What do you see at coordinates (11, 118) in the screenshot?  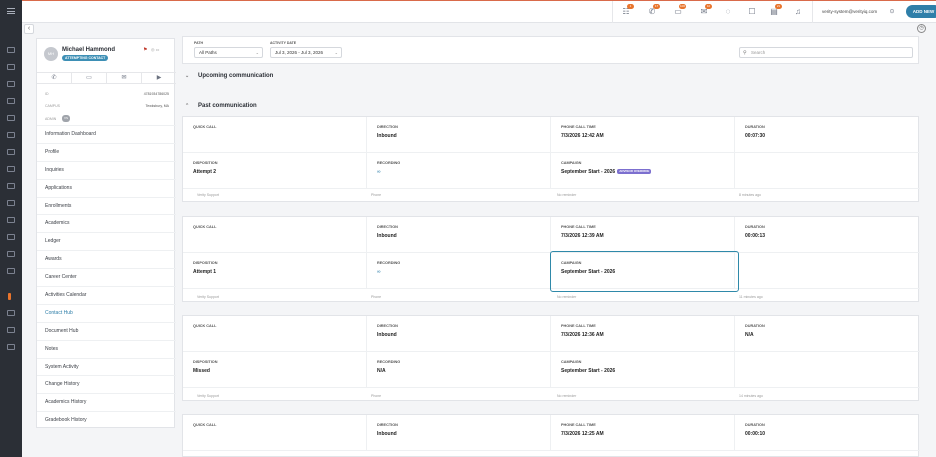 I see `graduation-icon` at bounding box center [11, 118].